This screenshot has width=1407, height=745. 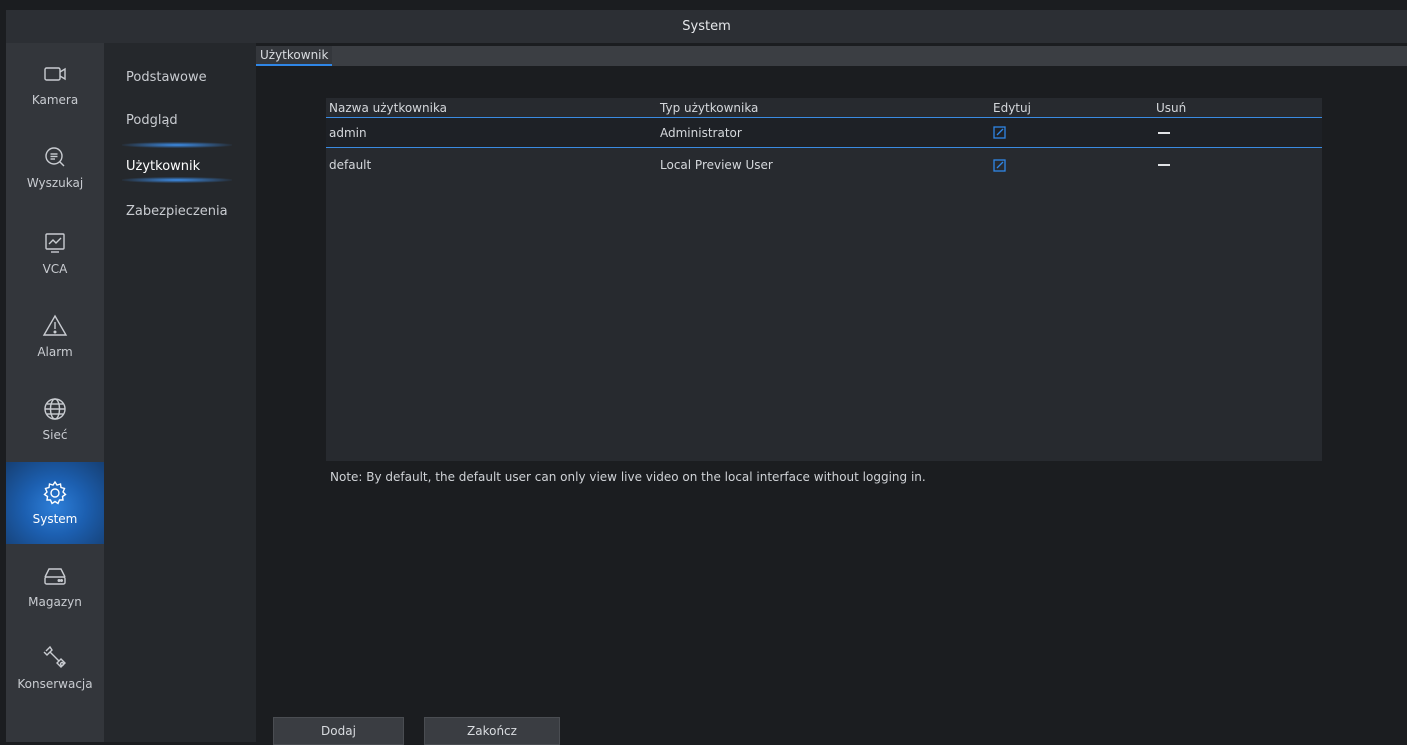 What do you see at coordinates (824, 133) in the screenshot?
I see `table-row: admin Administrator` at bounding box center [824, 133].